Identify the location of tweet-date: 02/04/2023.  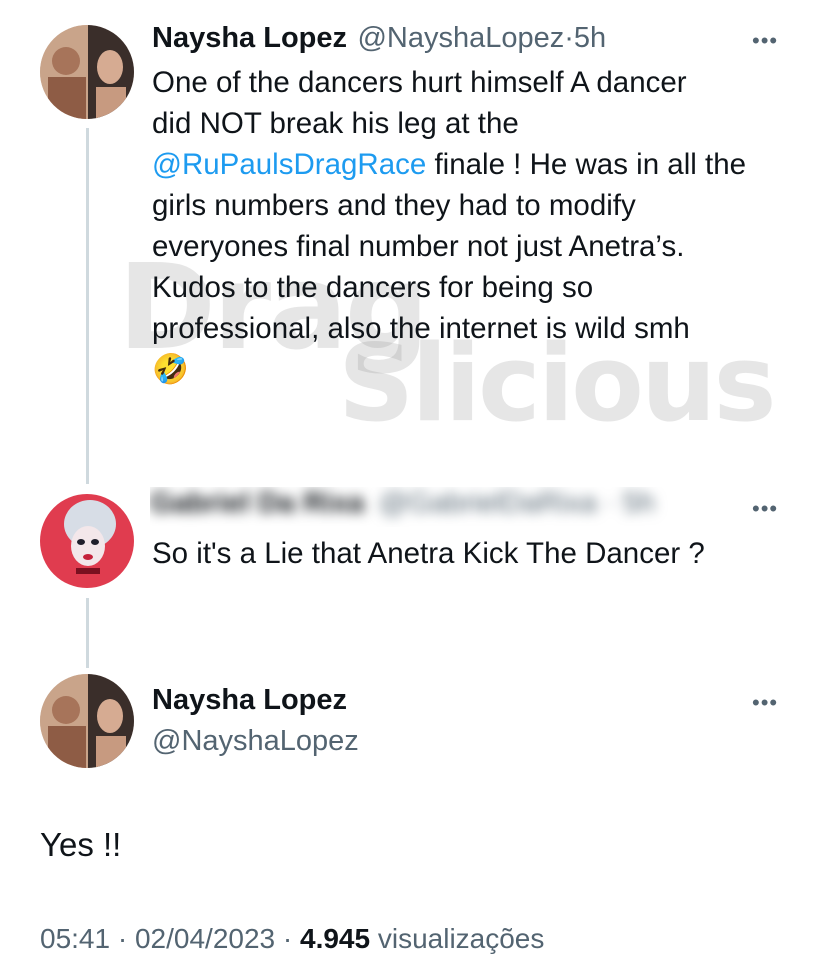
(205, 938).